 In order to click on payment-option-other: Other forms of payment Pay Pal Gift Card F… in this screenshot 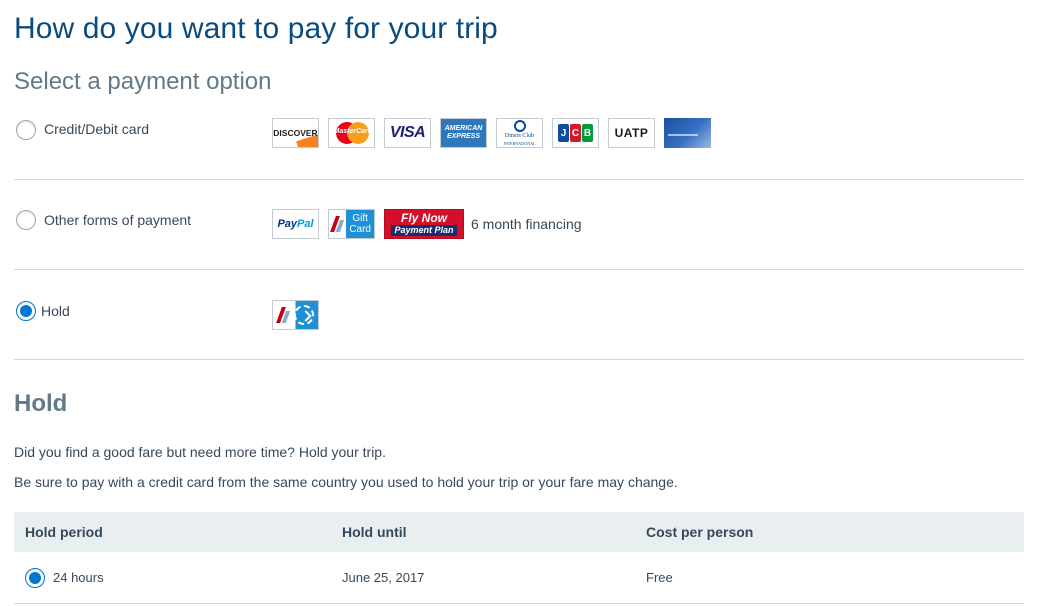, I will do `click(519, 225)`.